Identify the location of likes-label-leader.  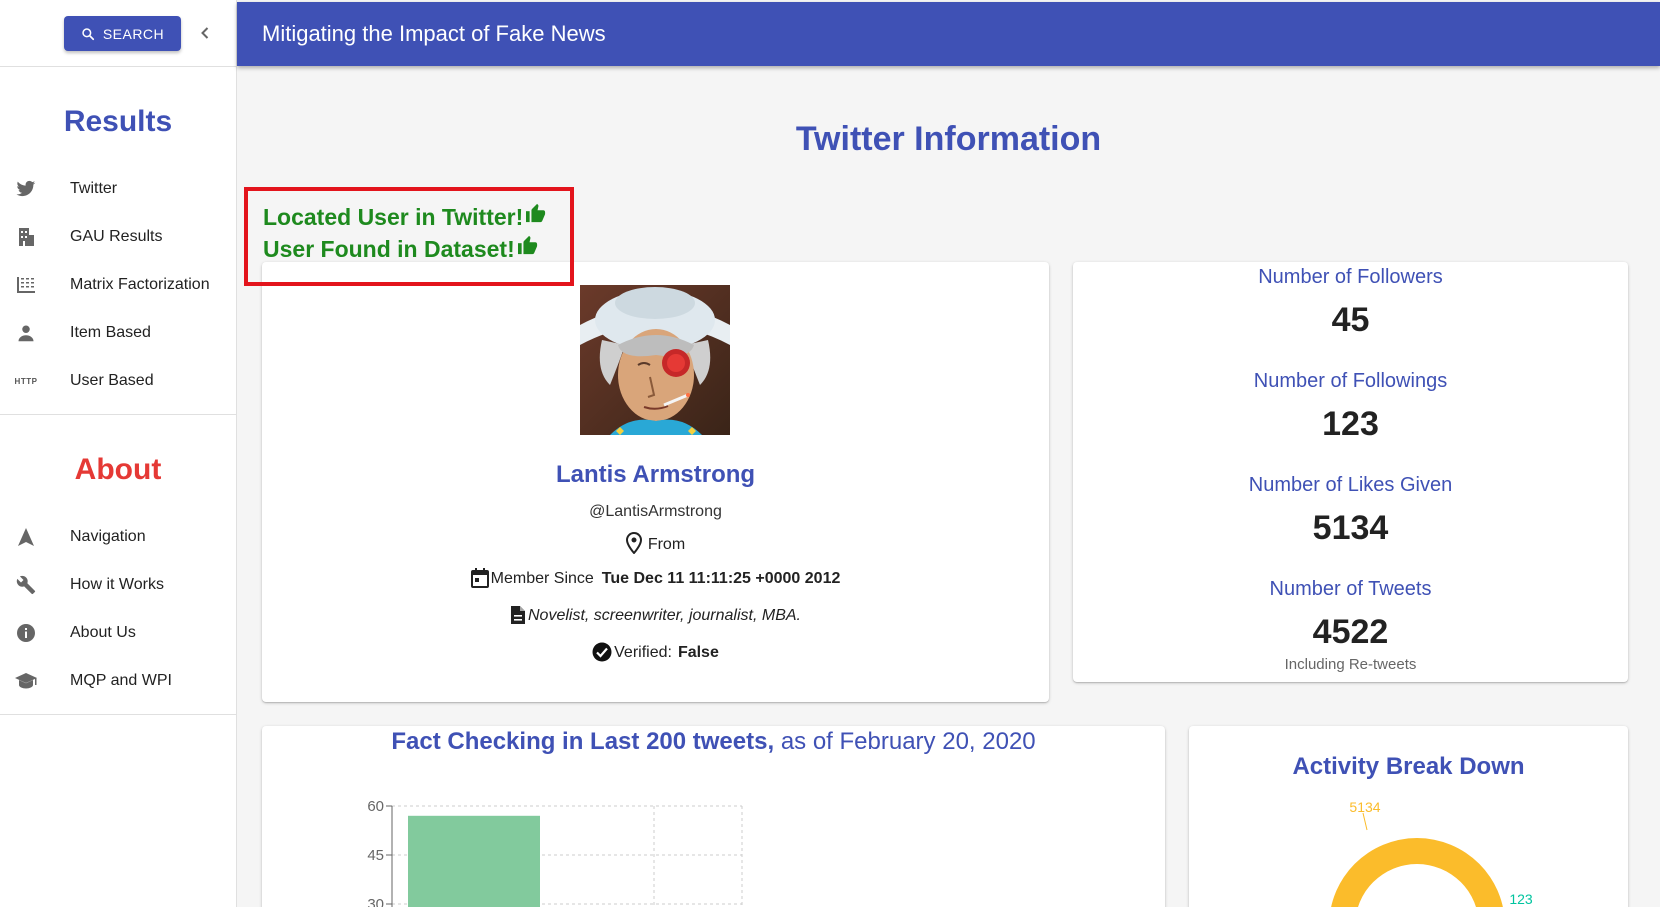
(1365, 821).